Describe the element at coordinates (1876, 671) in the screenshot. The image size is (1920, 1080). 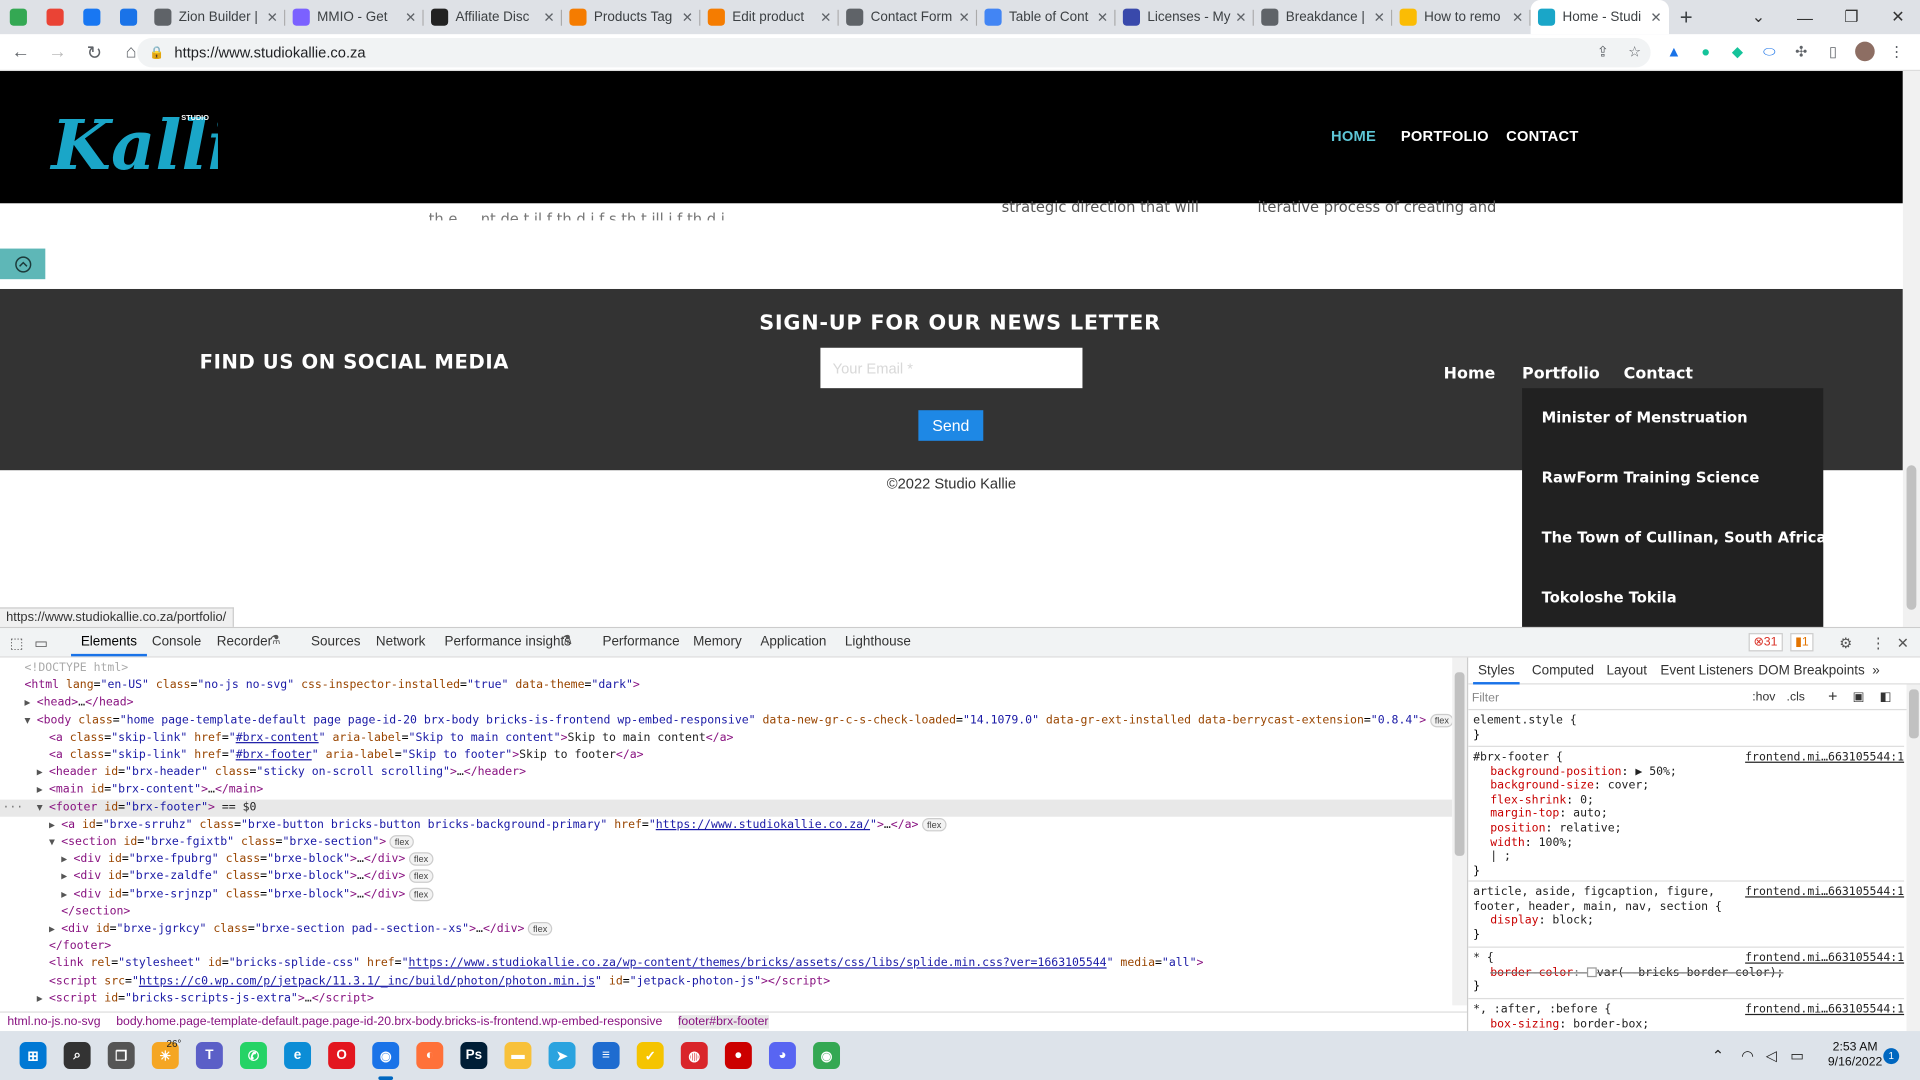
I see `more-tabs-icon: »` at that location.